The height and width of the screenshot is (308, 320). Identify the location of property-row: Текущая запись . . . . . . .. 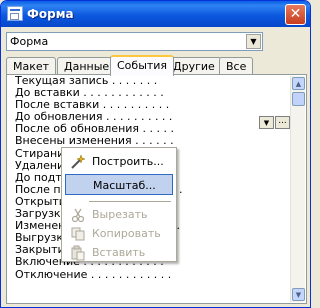
(150, 81).